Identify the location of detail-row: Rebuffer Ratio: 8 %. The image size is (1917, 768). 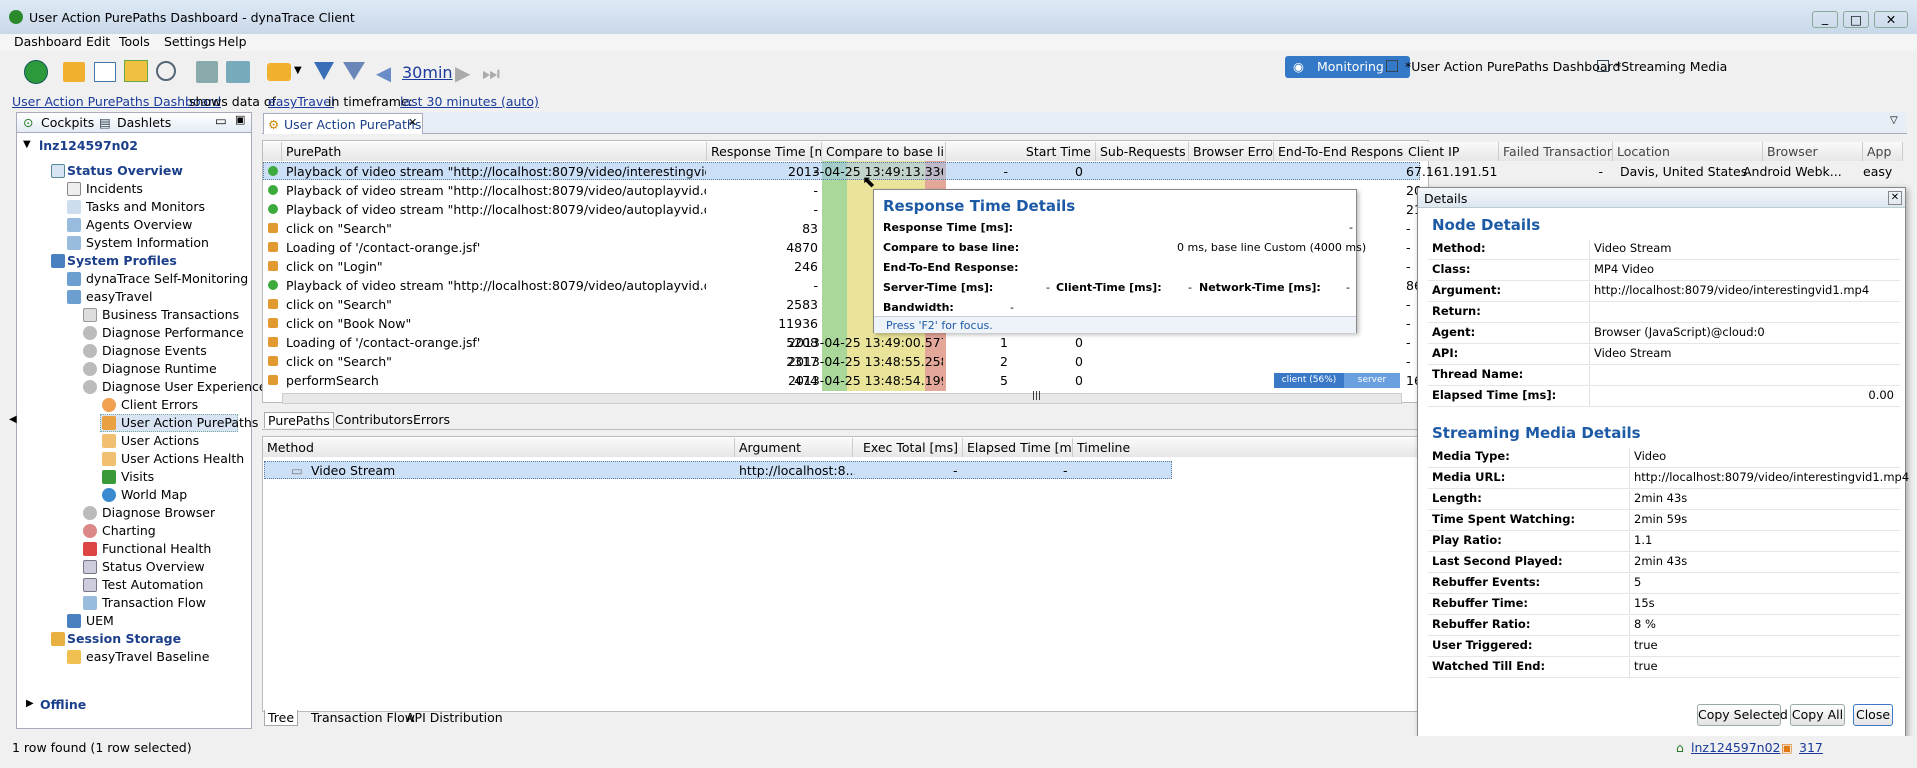
(1664, 626).